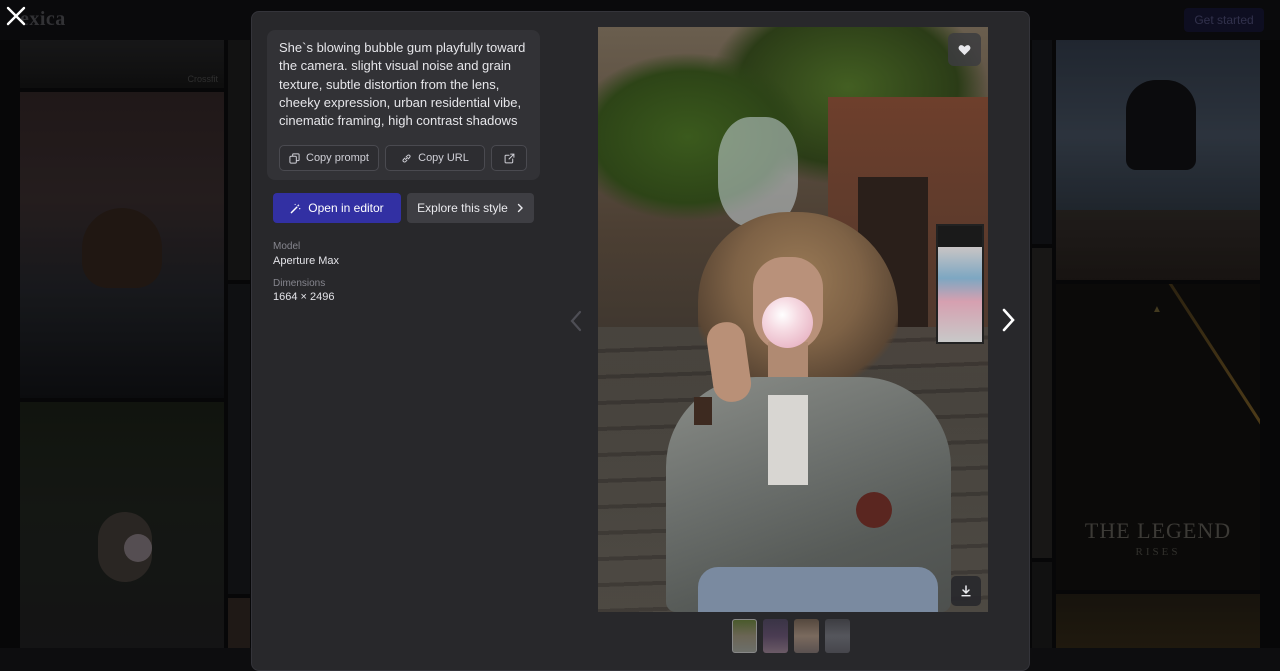  I want to click on open-in-editor-label: Open in editor, so click(345, 208).